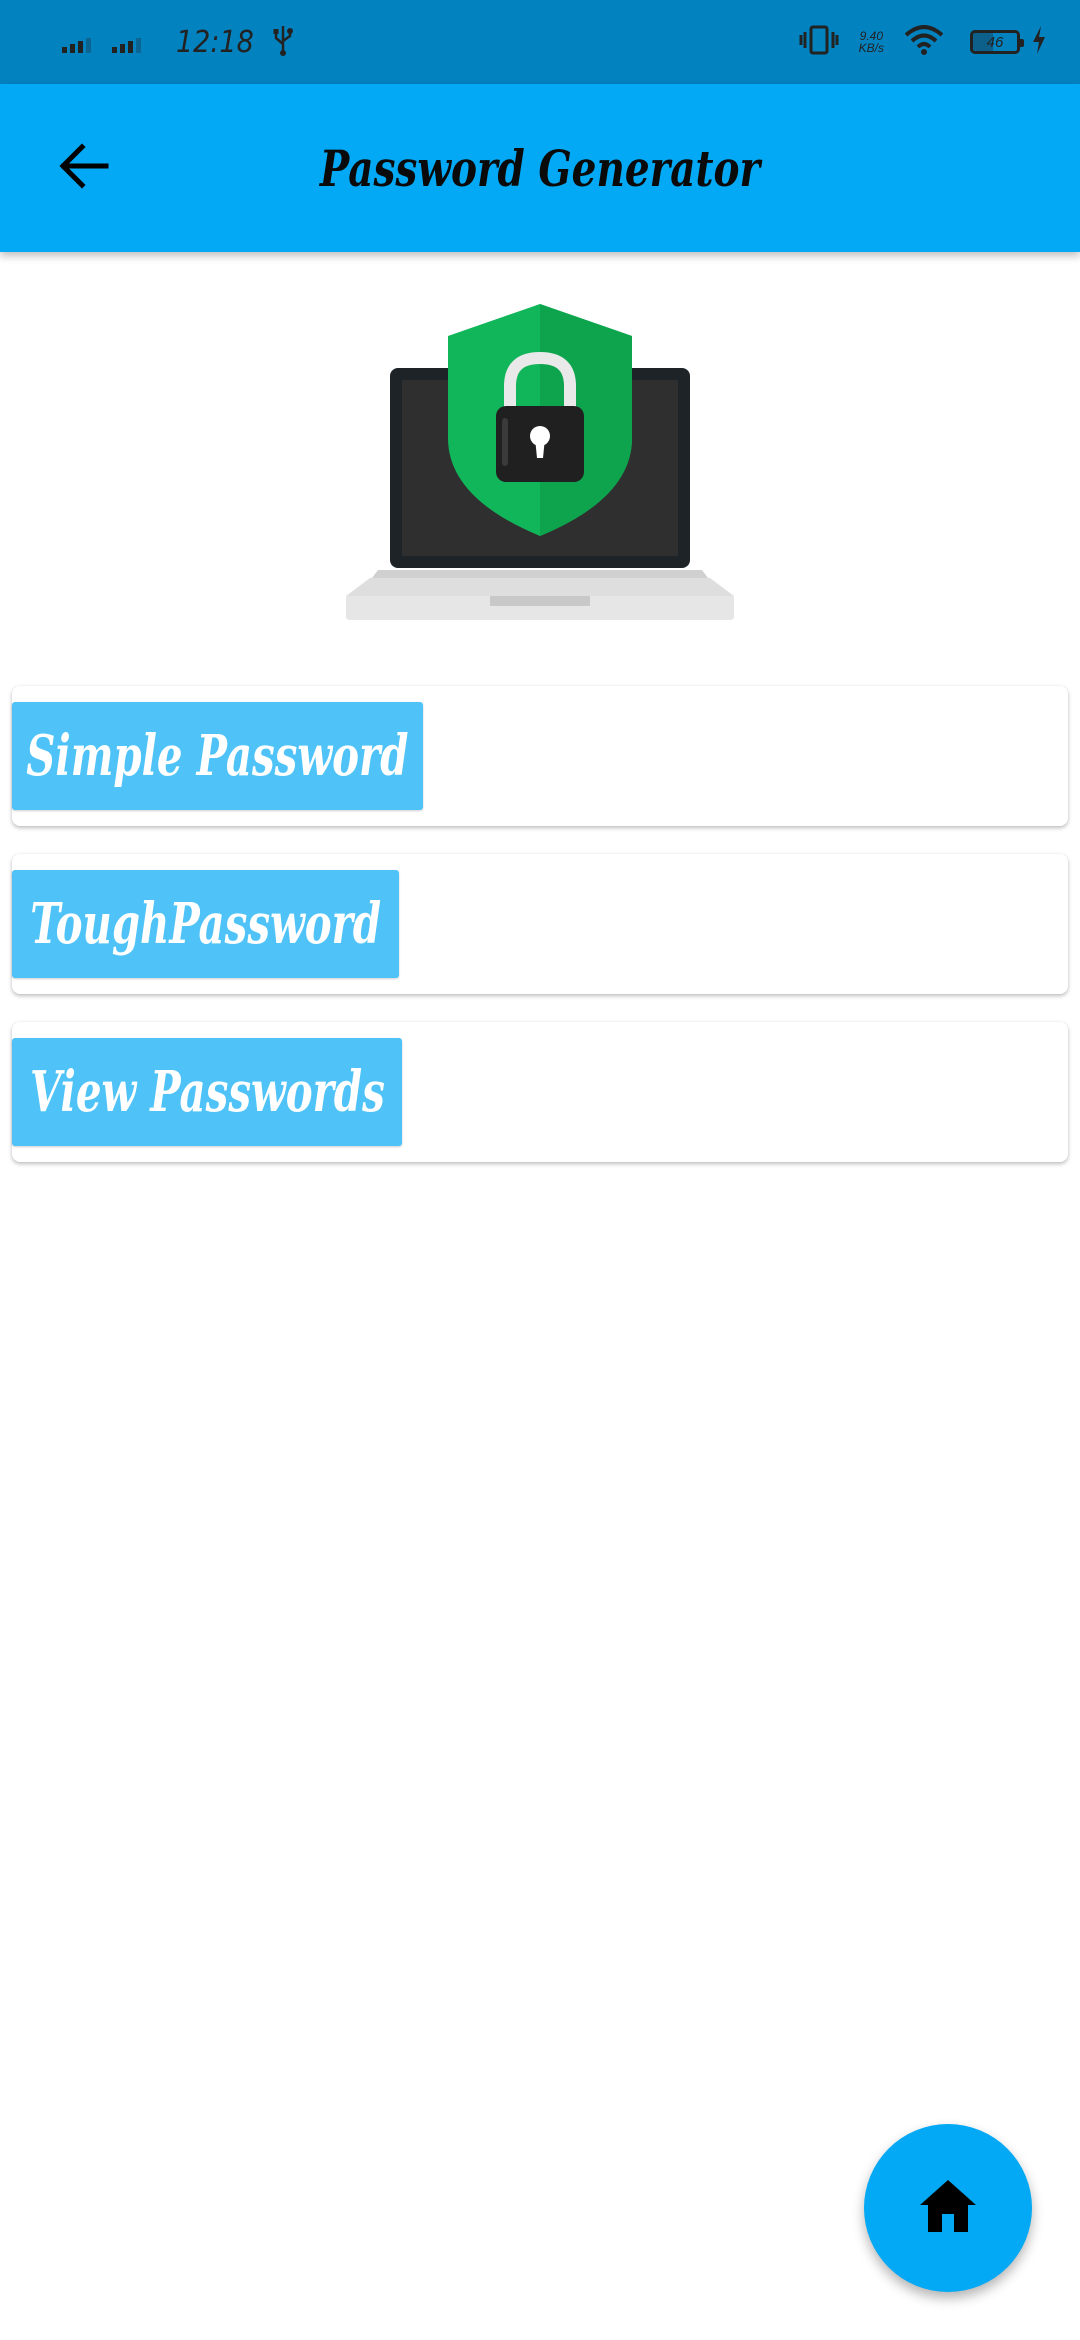 The image size is (1080, 2340). I want to click on net-speed-unit: KB/s, so click(871, 48).